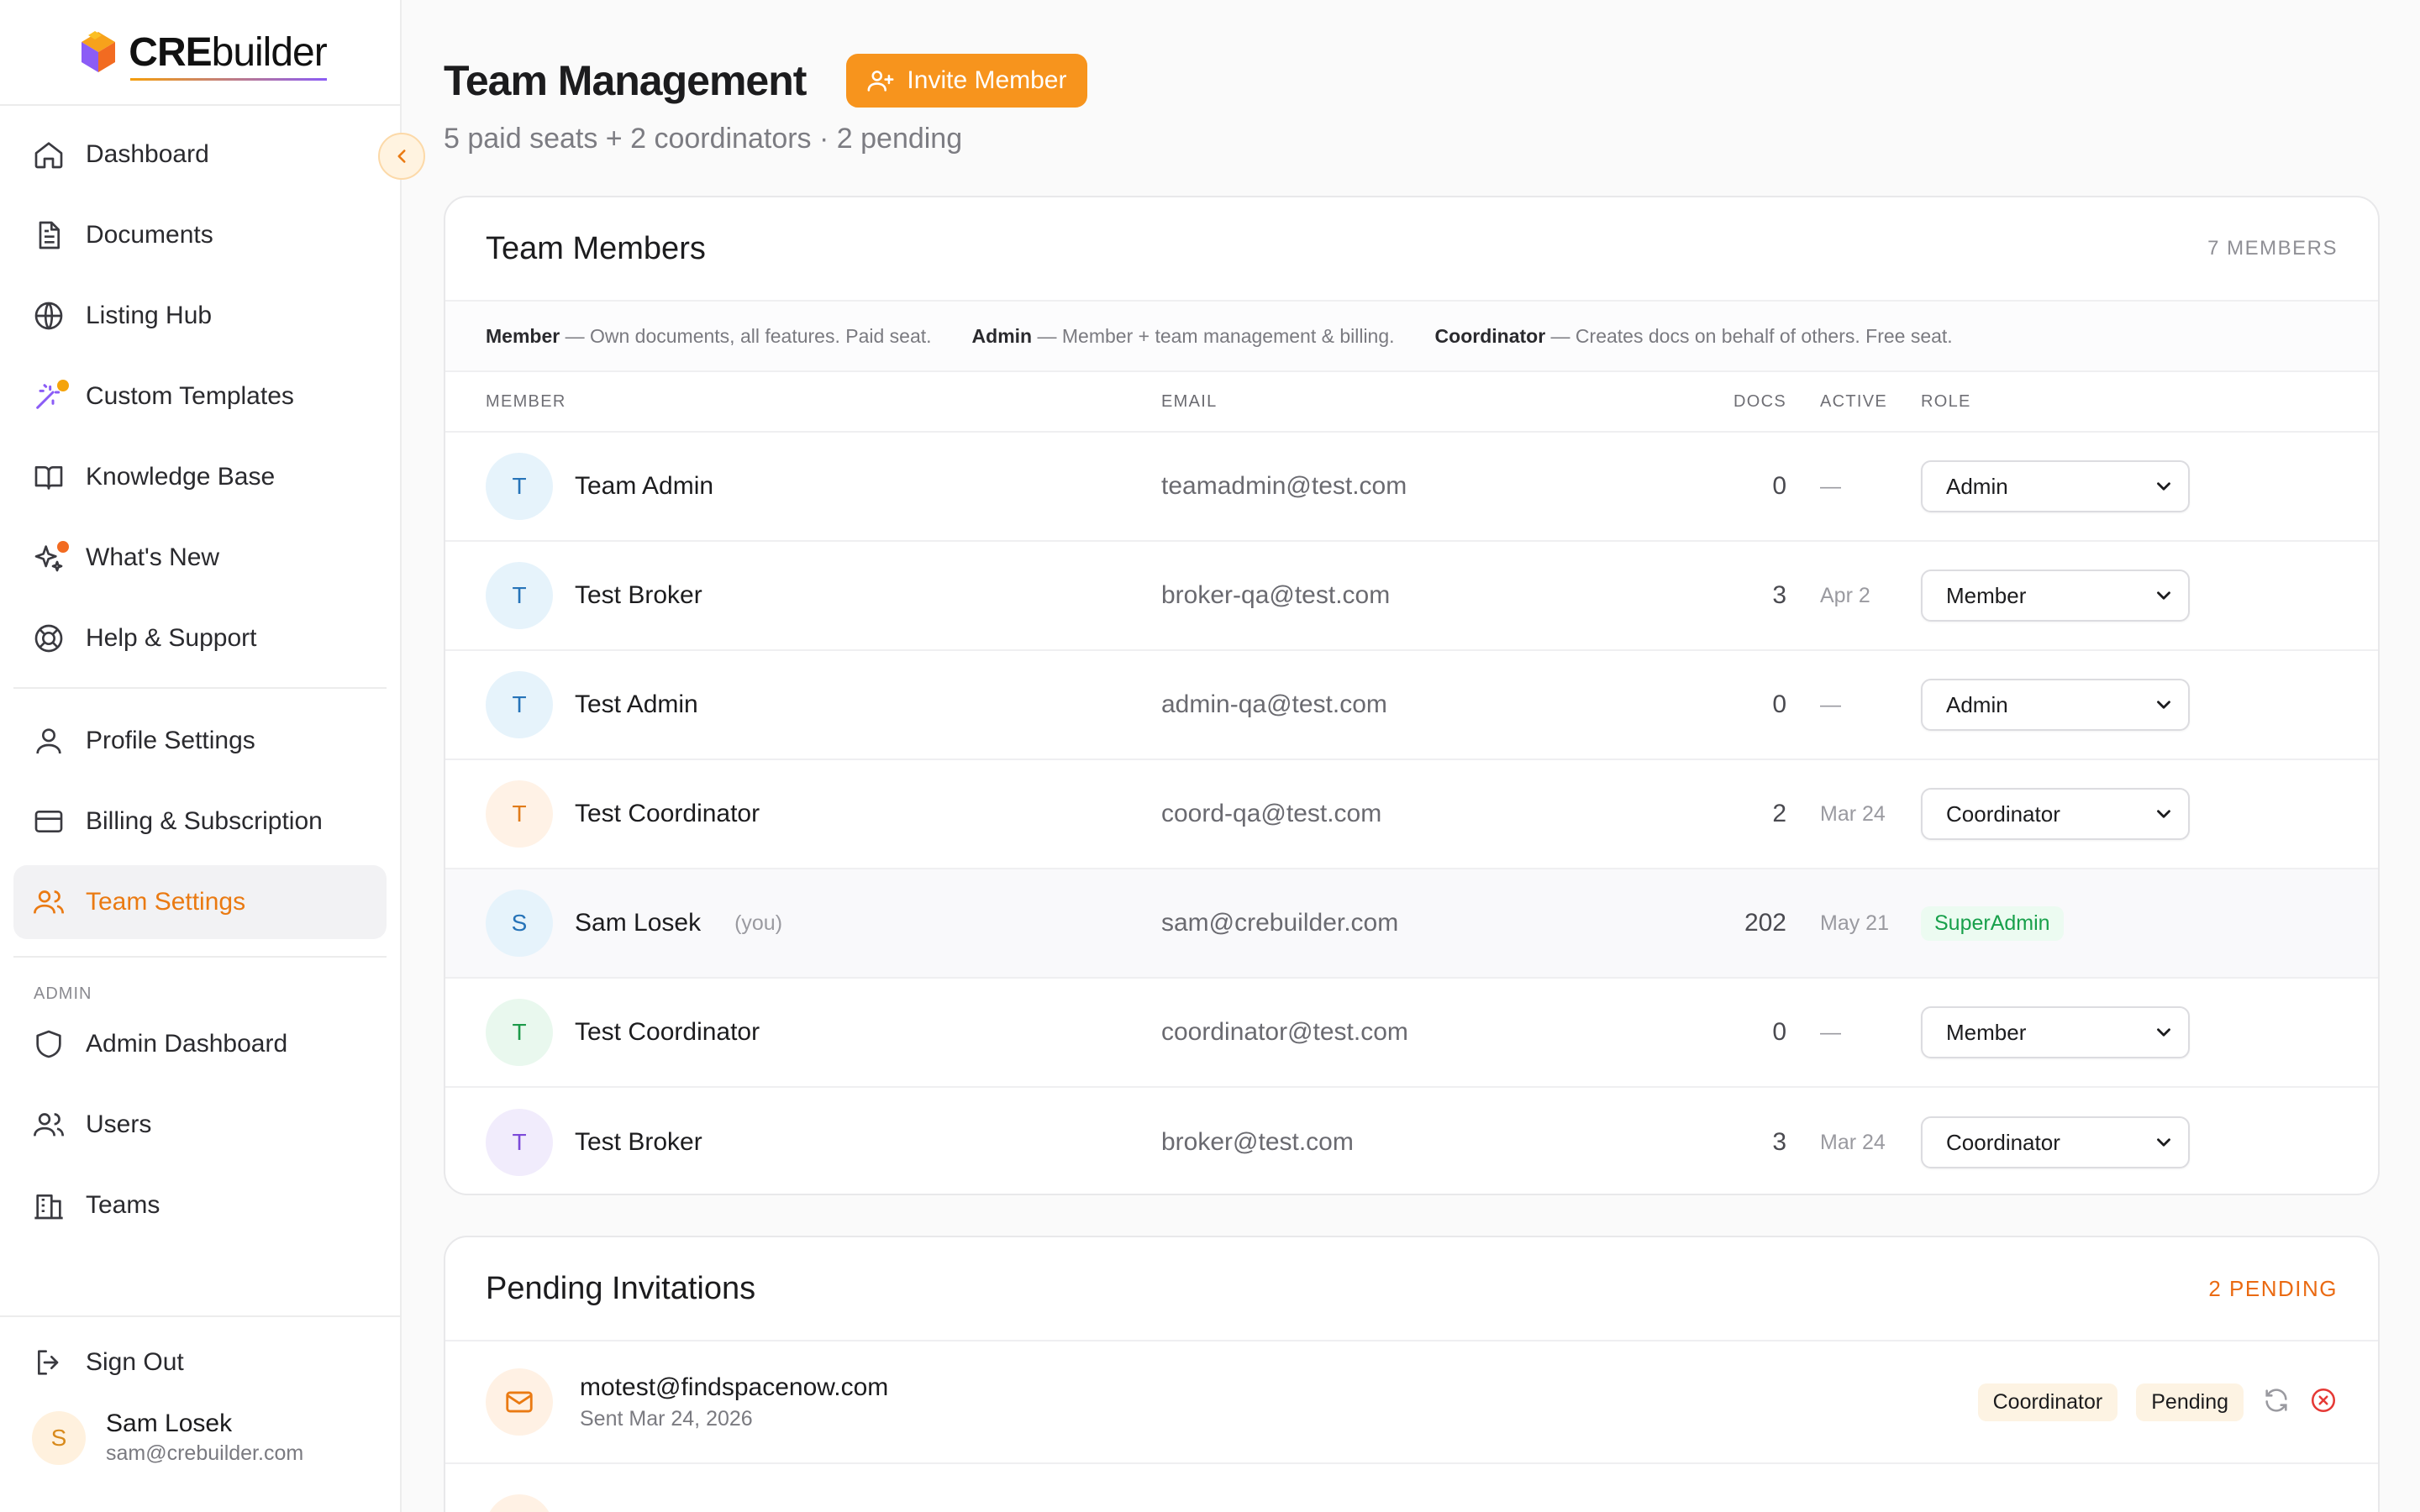 This screenshot has height=1512, width=2420. Describe the element at coordinates (59, 1437) in the screenshot. I see `avatar: S` at that location.